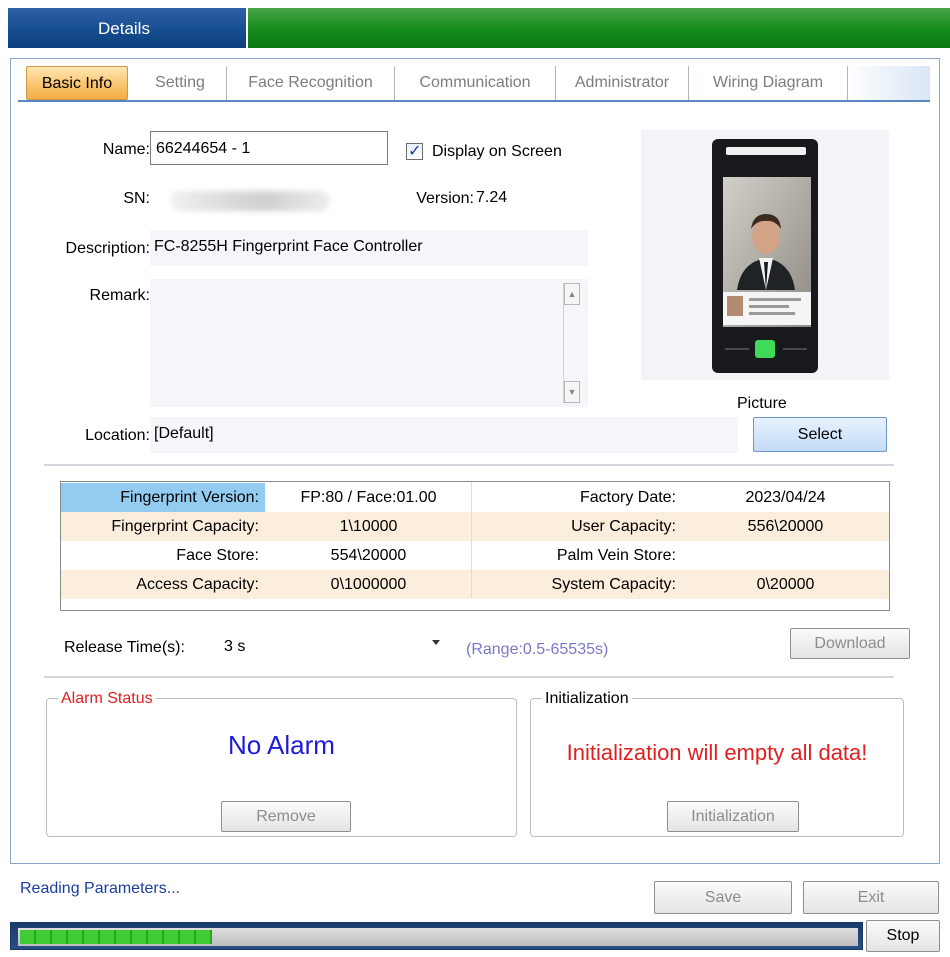  Describe the element at coordinates (368, 555) in the screenshot. I see `table-cell: 554\20000` at that location.